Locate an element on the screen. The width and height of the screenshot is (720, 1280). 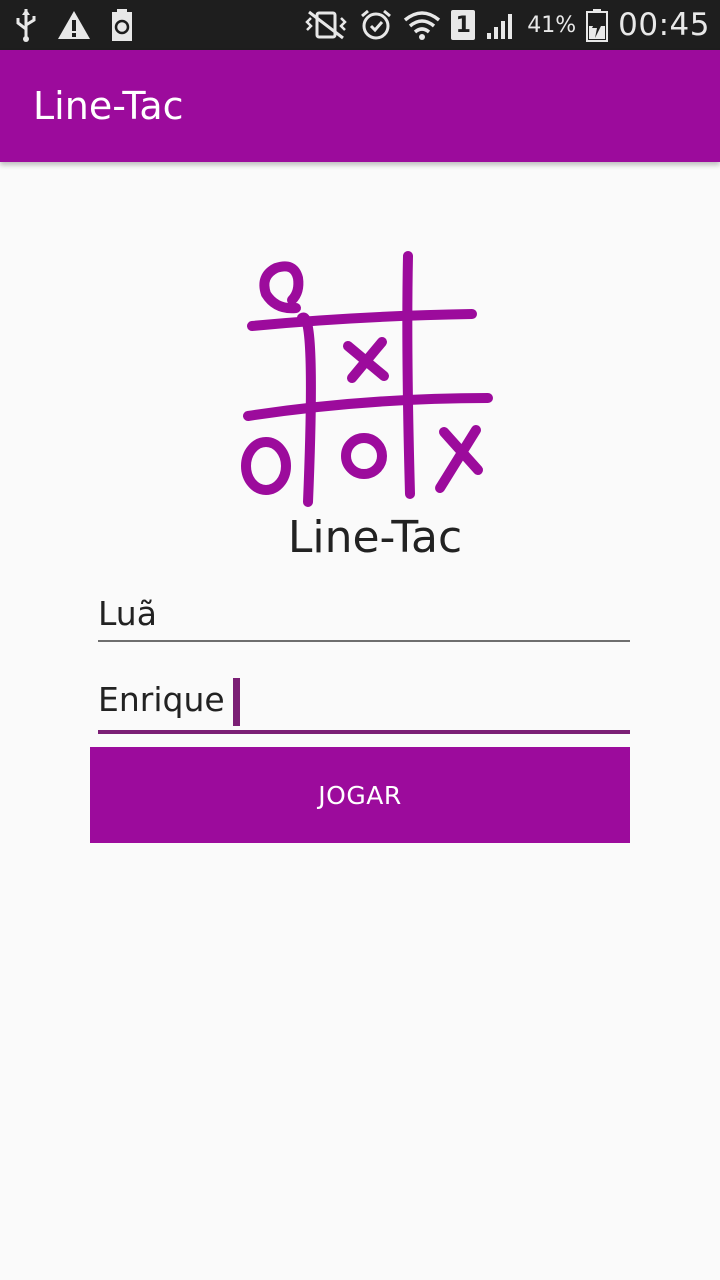
status-bar: 1 41% 00:45 is located at coordinates (360, 25).